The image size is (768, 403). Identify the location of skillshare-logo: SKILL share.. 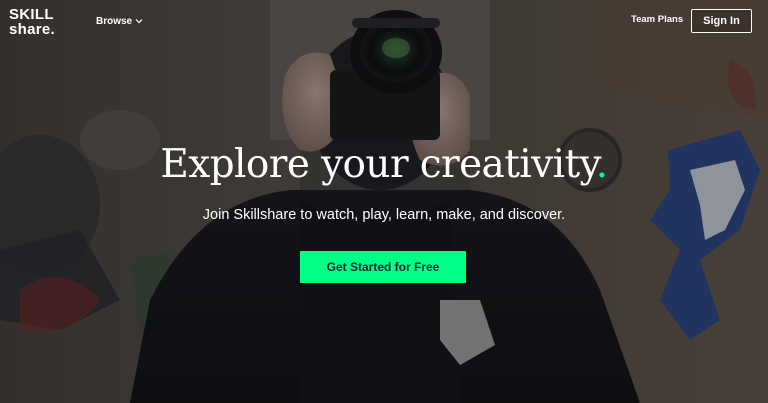
(42, 24).